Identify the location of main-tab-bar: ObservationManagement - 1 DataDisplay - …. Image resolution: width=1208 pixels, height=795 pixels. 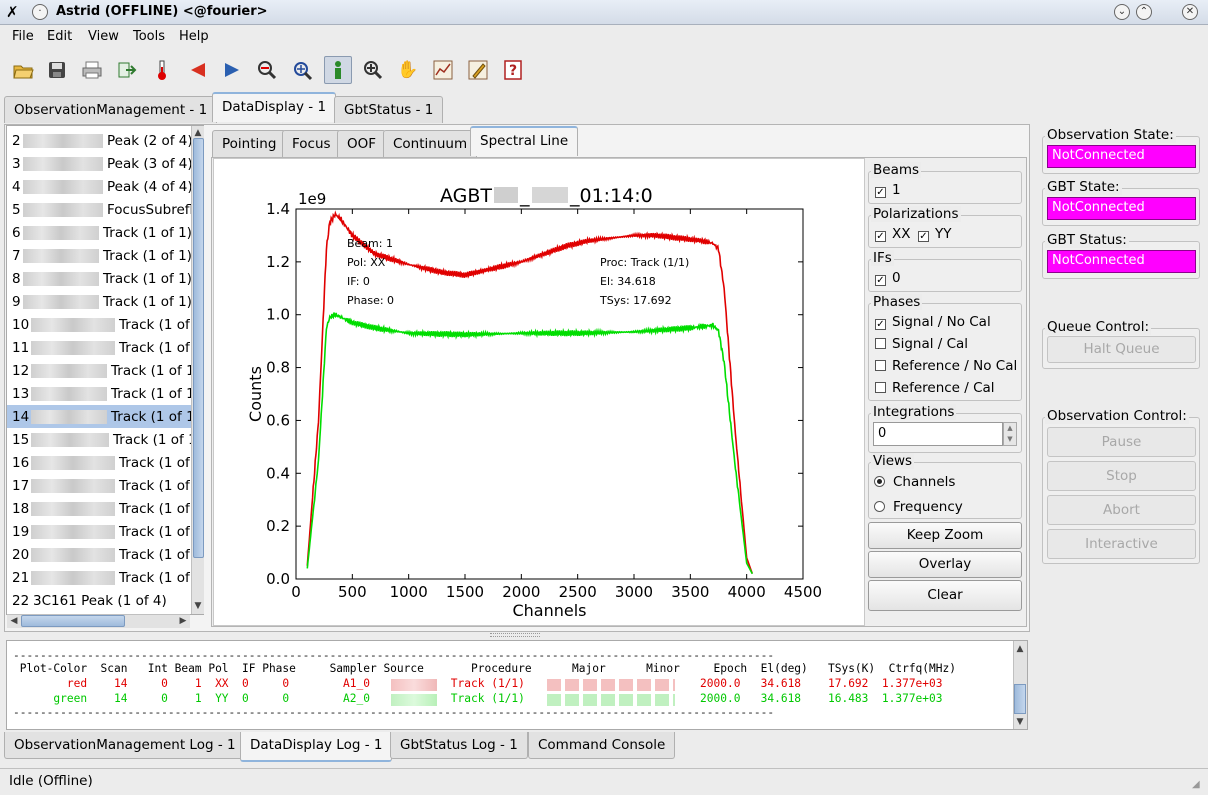
(520, 109).